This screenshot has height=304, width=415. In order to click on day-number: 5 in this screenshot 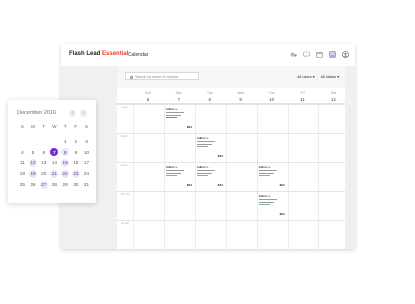, I will do `click(33, 152)`.